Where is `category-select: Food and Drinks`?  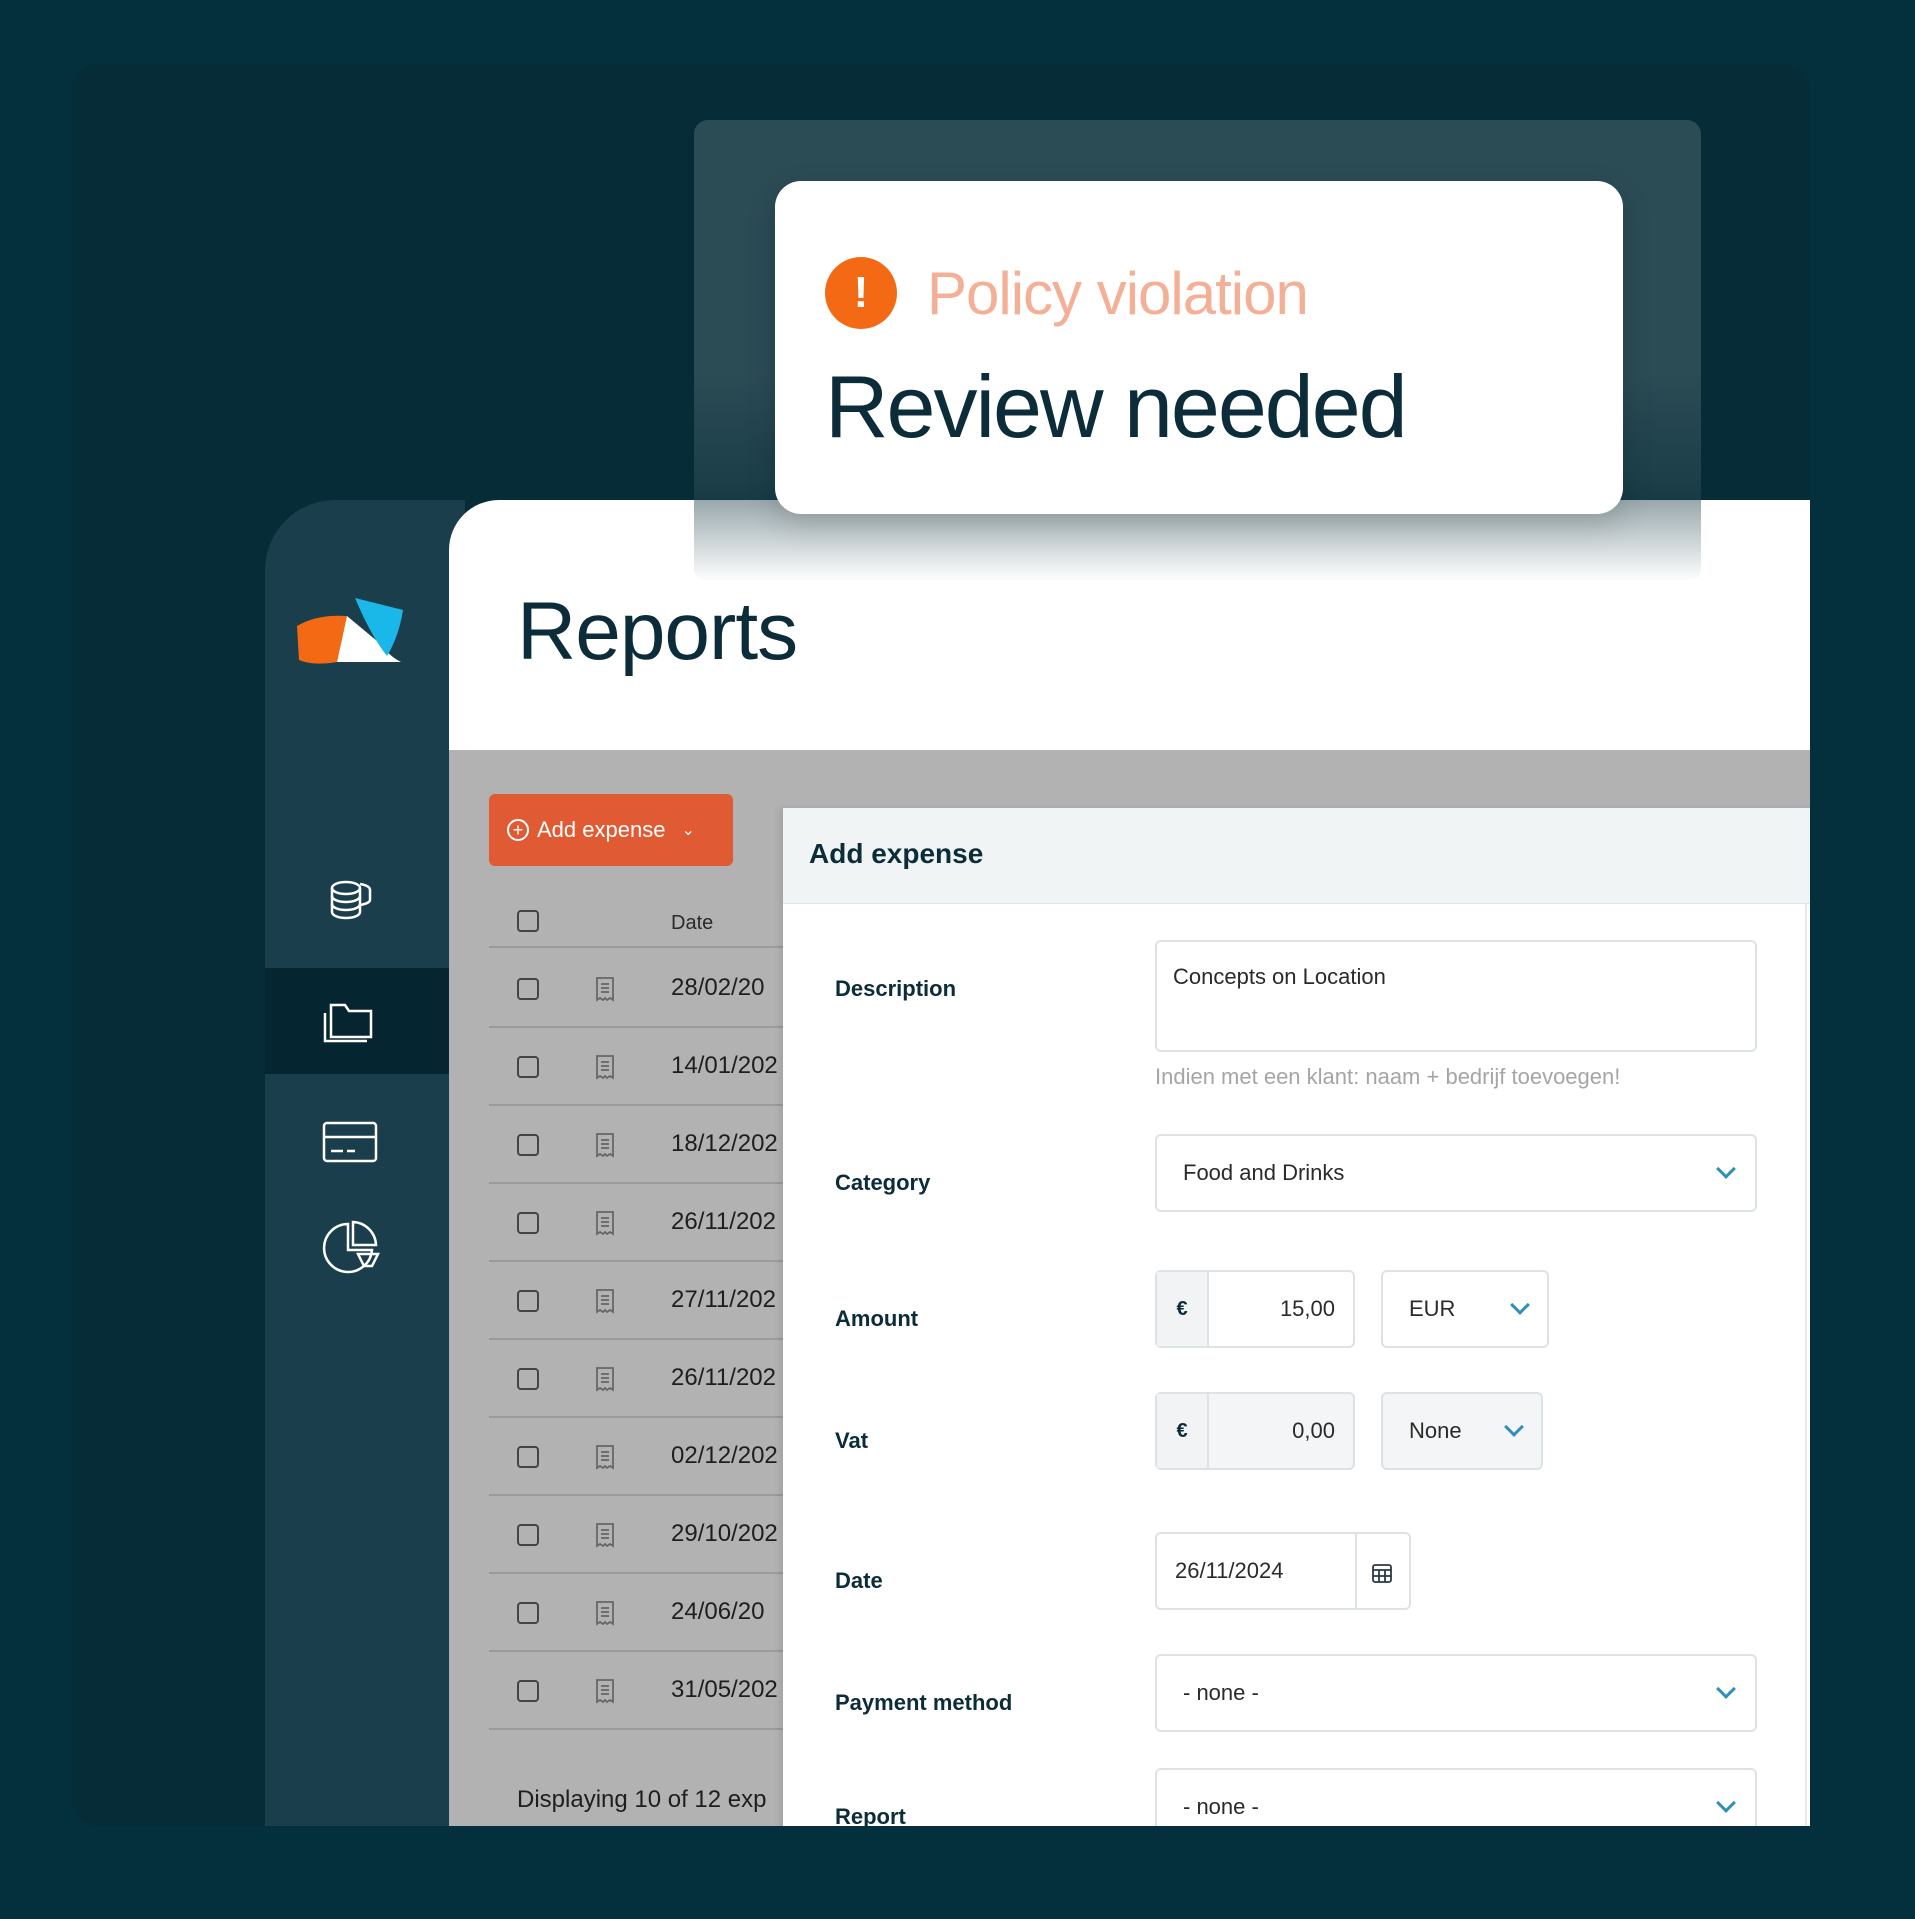
category-select: Food and Drinks is located at coordinates (1456, 1173).